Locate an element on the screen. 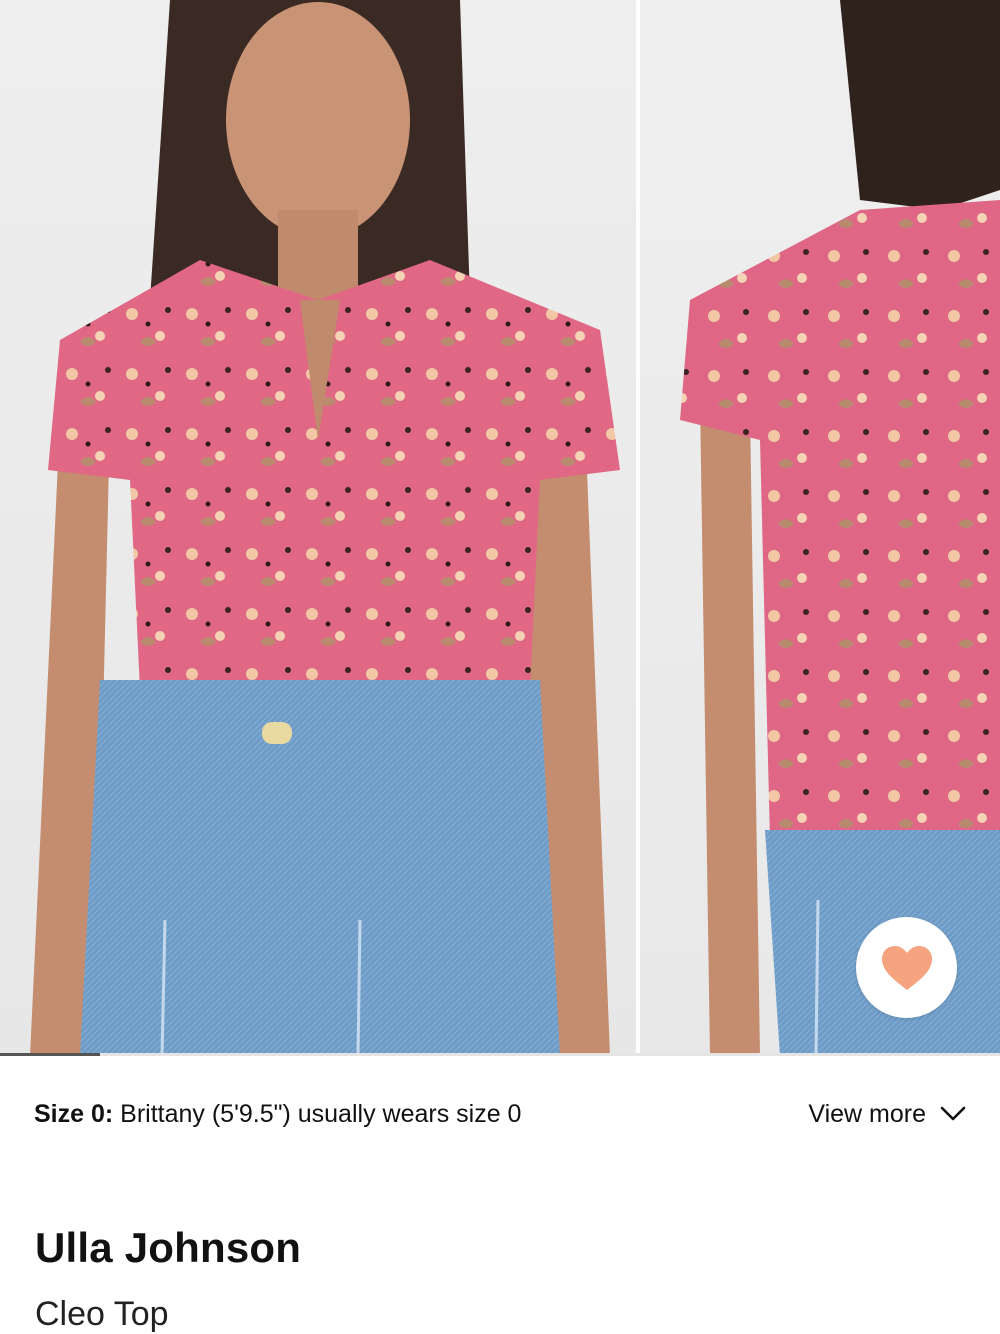 This screenshot has width=1000, height=1334. chevron-down-icon is located at coordinates (953, 1113).